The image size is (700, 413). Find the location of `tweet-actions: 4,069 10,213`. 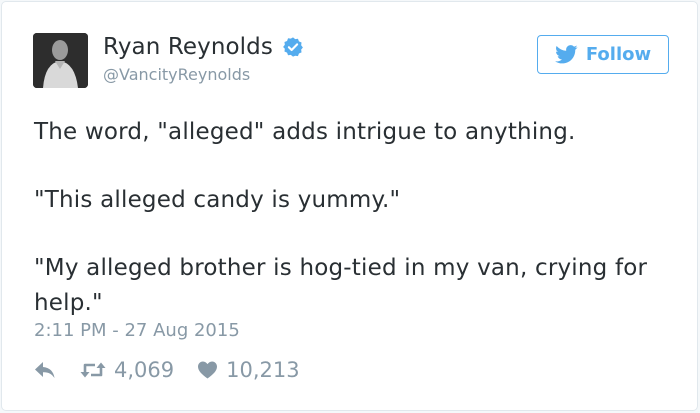

tweet-actions: 4,069 10,213 is located at coordinates (167, 370).